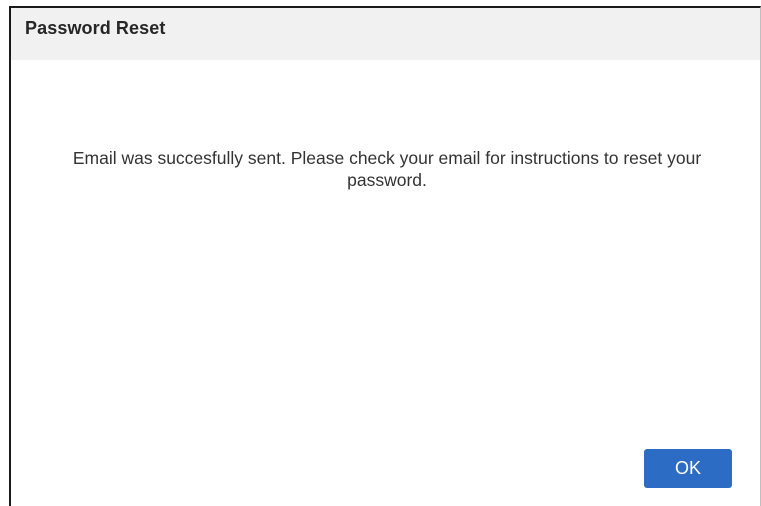 The image size is (761, 506). What do you see at coordinates (385, 34) in the screenshot?
I see `dialog-title-bar: Password Reset` at bounding box center [385, 34].